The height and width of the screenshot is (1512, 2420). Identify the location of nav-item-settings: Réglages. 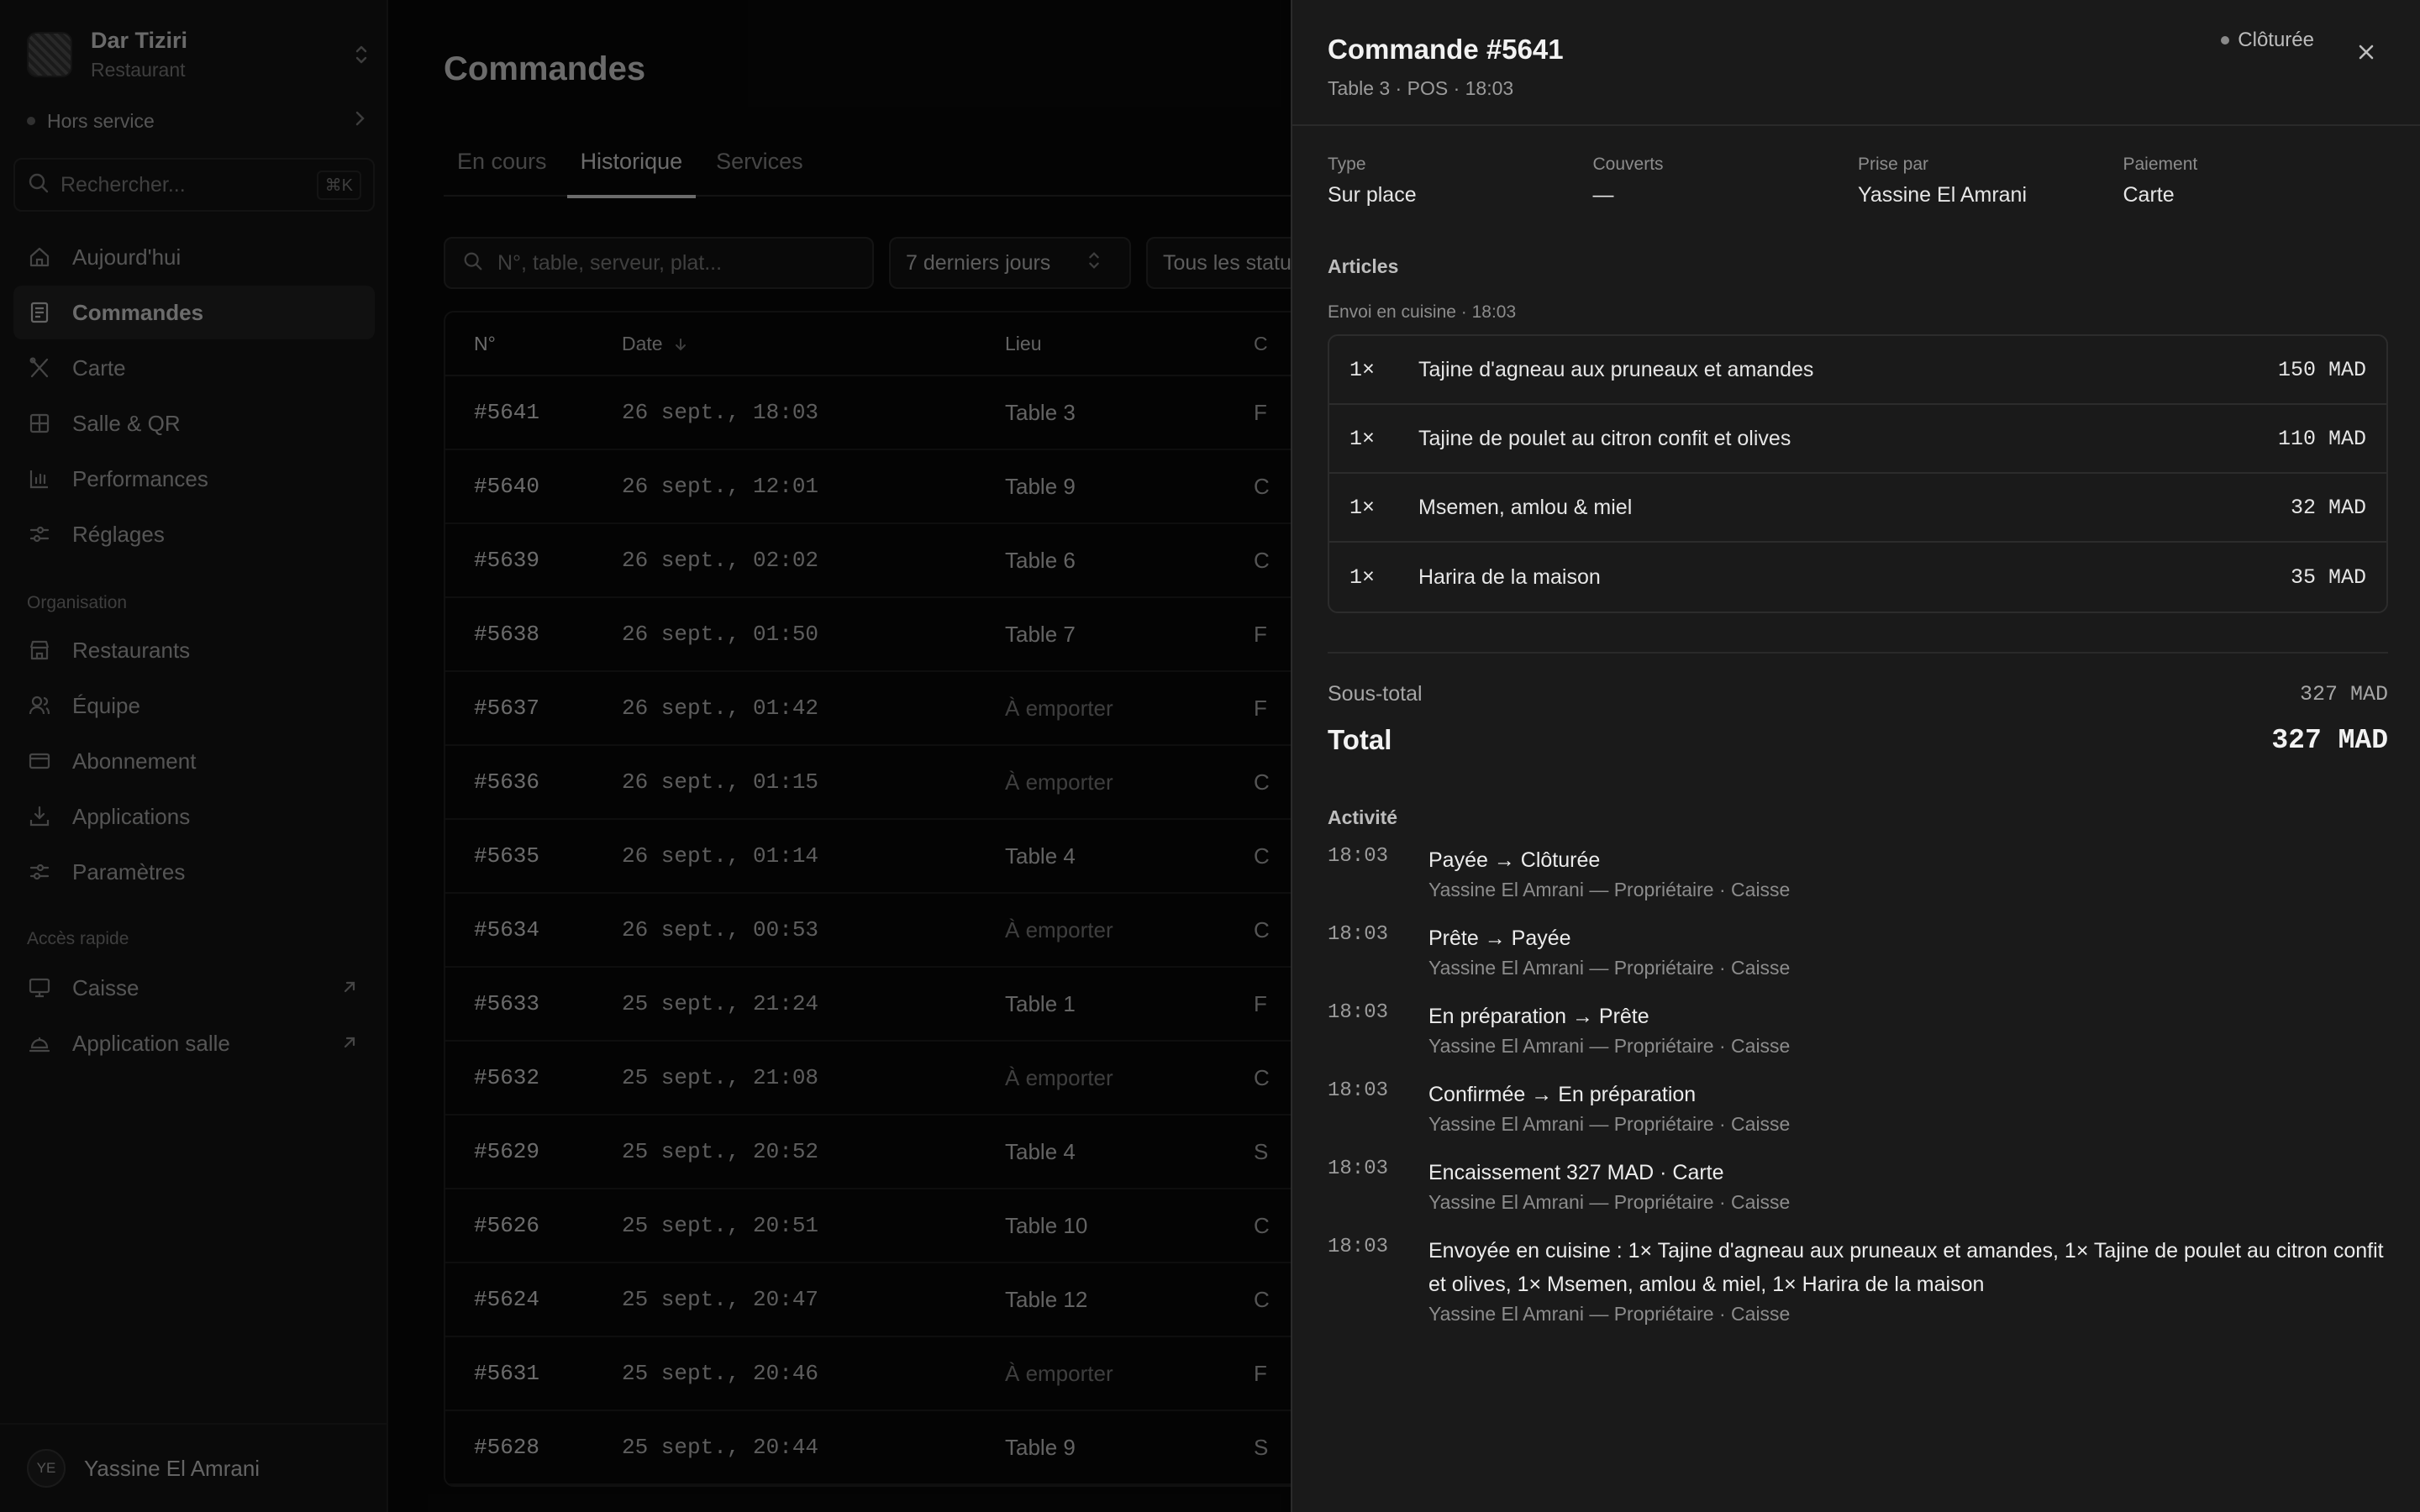
(194, 534).